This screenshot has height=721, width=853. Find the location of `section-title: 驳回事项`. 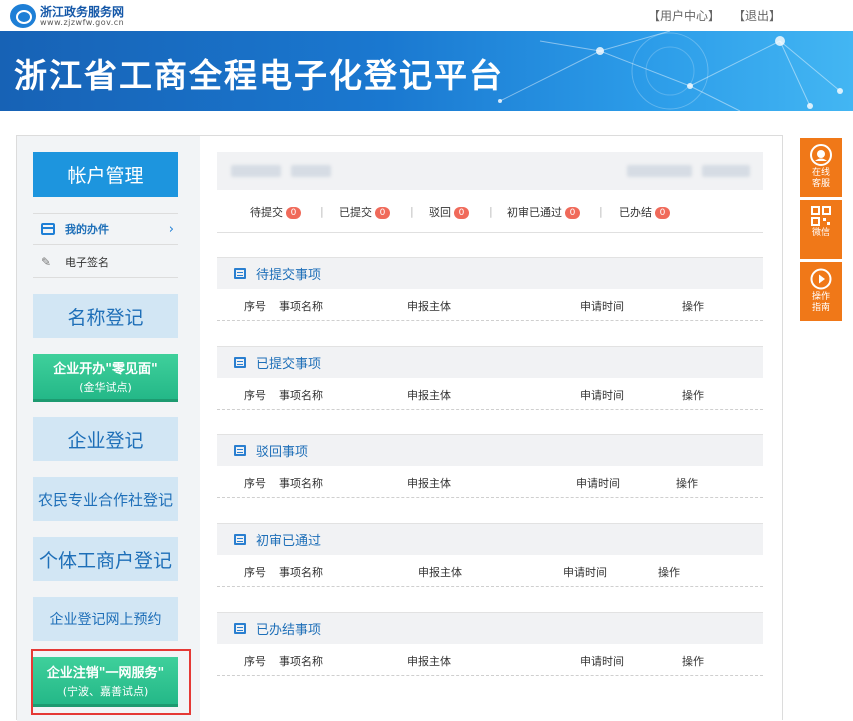

section-title: 驳回事项 is located at coordinates (282, 452).